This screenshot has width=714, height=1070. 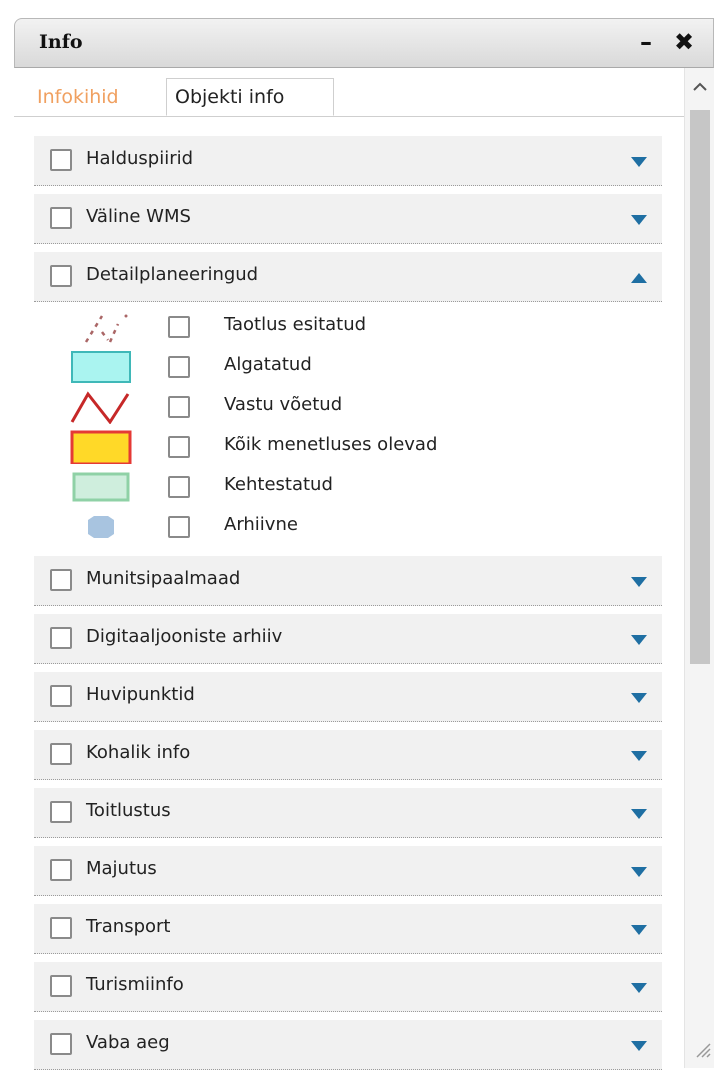 I want to click on sublayer-label: Algatatud, so click(x=268, y=364).